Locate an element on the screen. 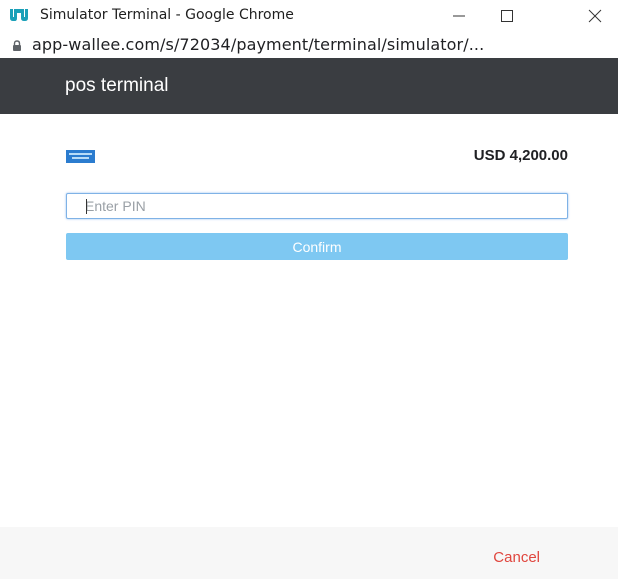 The height and width of the screenshot is (579, 618). minimize-icon is located at coordinates (459, 15).